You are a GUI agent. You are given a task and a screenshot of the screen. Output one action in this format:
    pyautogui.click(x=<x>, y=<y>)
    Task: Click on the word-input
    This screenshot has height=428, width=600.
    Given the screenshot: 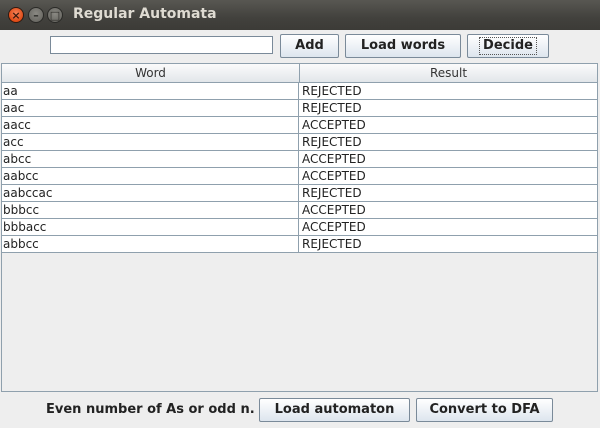 What is the action you would take?
    pyautogui.click(x=161, y=45)
    